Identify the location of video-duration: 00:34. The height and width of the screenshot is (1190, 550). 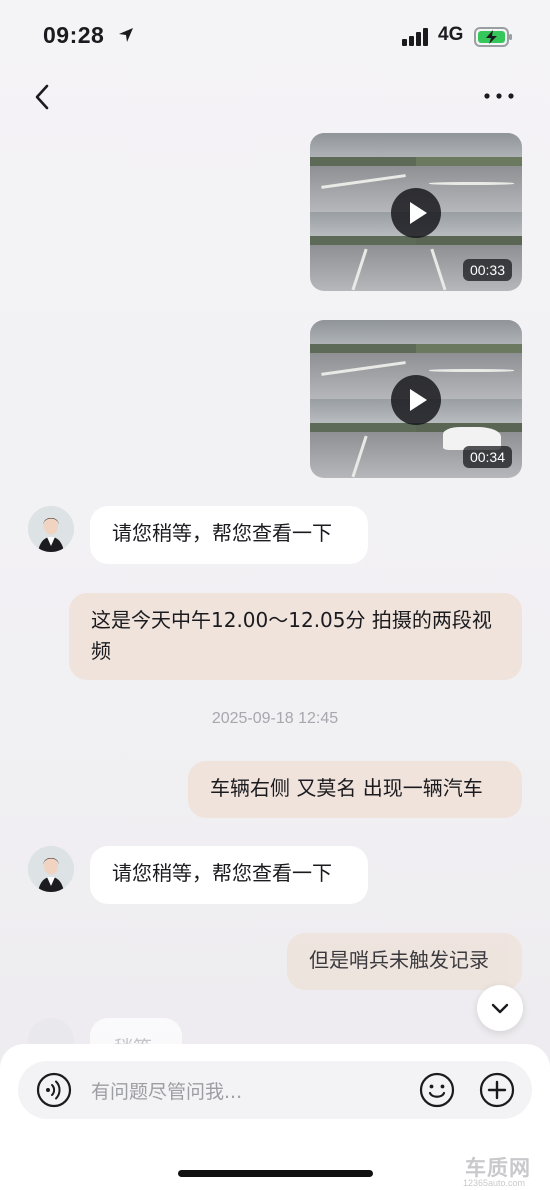
(487, 457).